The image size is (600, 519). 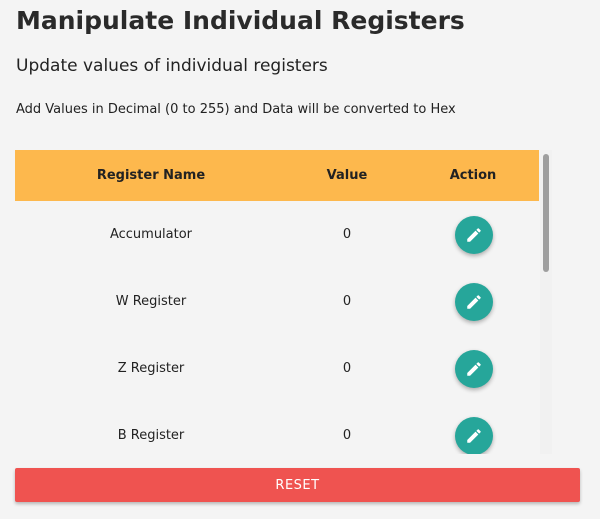 What do you see at coordinates (151, 175) in the screenshot?
I see `column-header-register-name: Register Name` at bounding box center [151, 175].